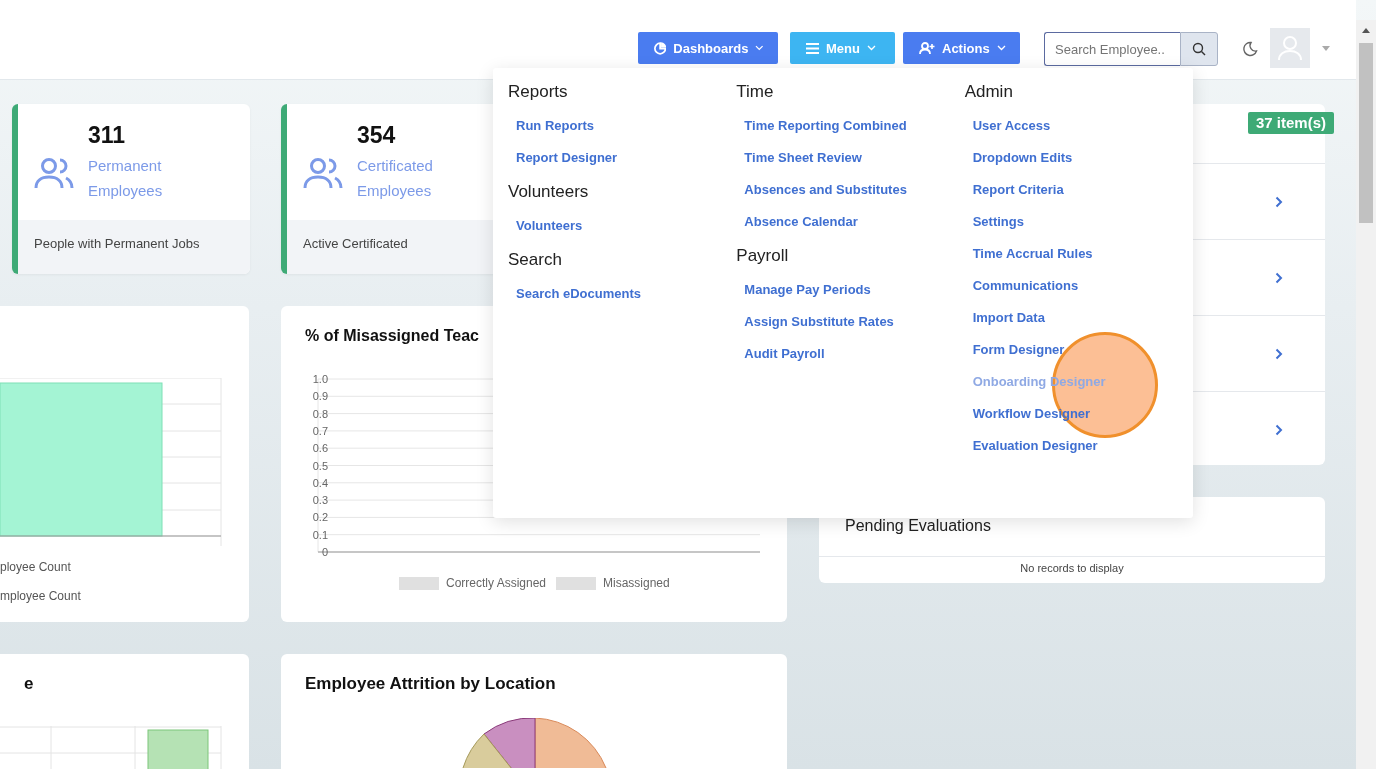 The width and height of the screenshot is (1376, 769). What do you see at coordinates (320, 465) in the screenshot?
I see `axis-tick-label: 0.5` at bounding box center [320, 465].